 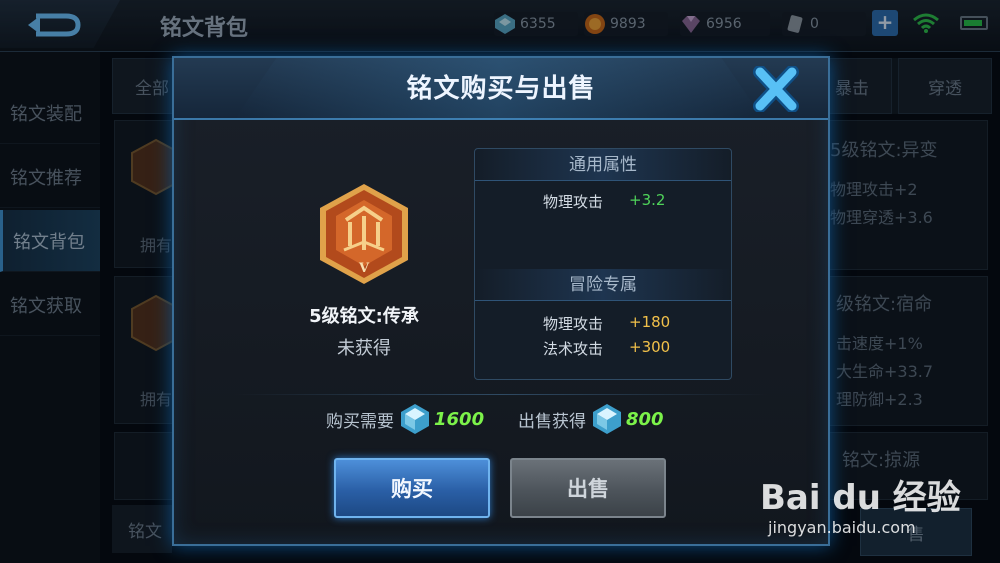 What do you see at coordinates (501, 394) in the screenshot?
I see `divider` at bounding box center [501, 394].